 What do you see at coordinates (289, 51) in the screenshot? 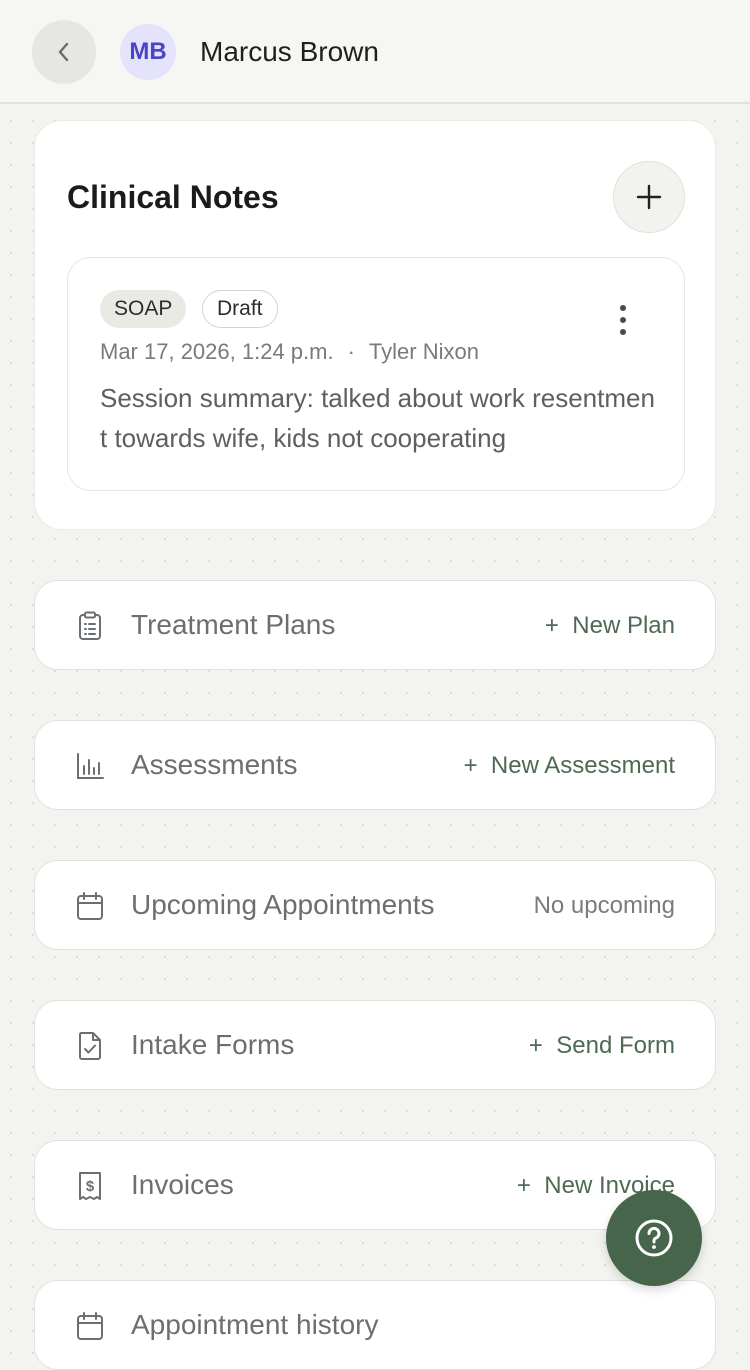
I see `client-name: Marcus Brown` at bounding box center [289, 51].